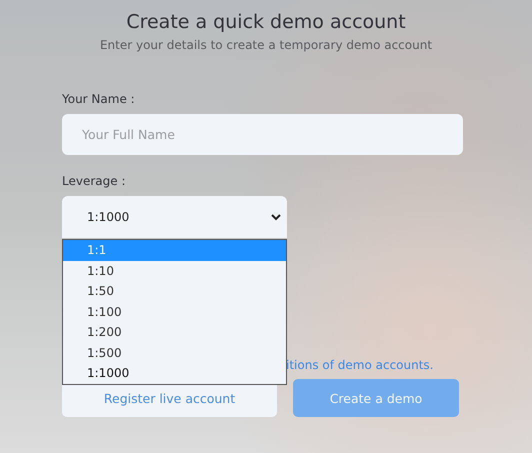  What do you see at coordinates (94, 181) in the screenshot?
I see `field-label: Leverage :` at bounding box center [94, 181].